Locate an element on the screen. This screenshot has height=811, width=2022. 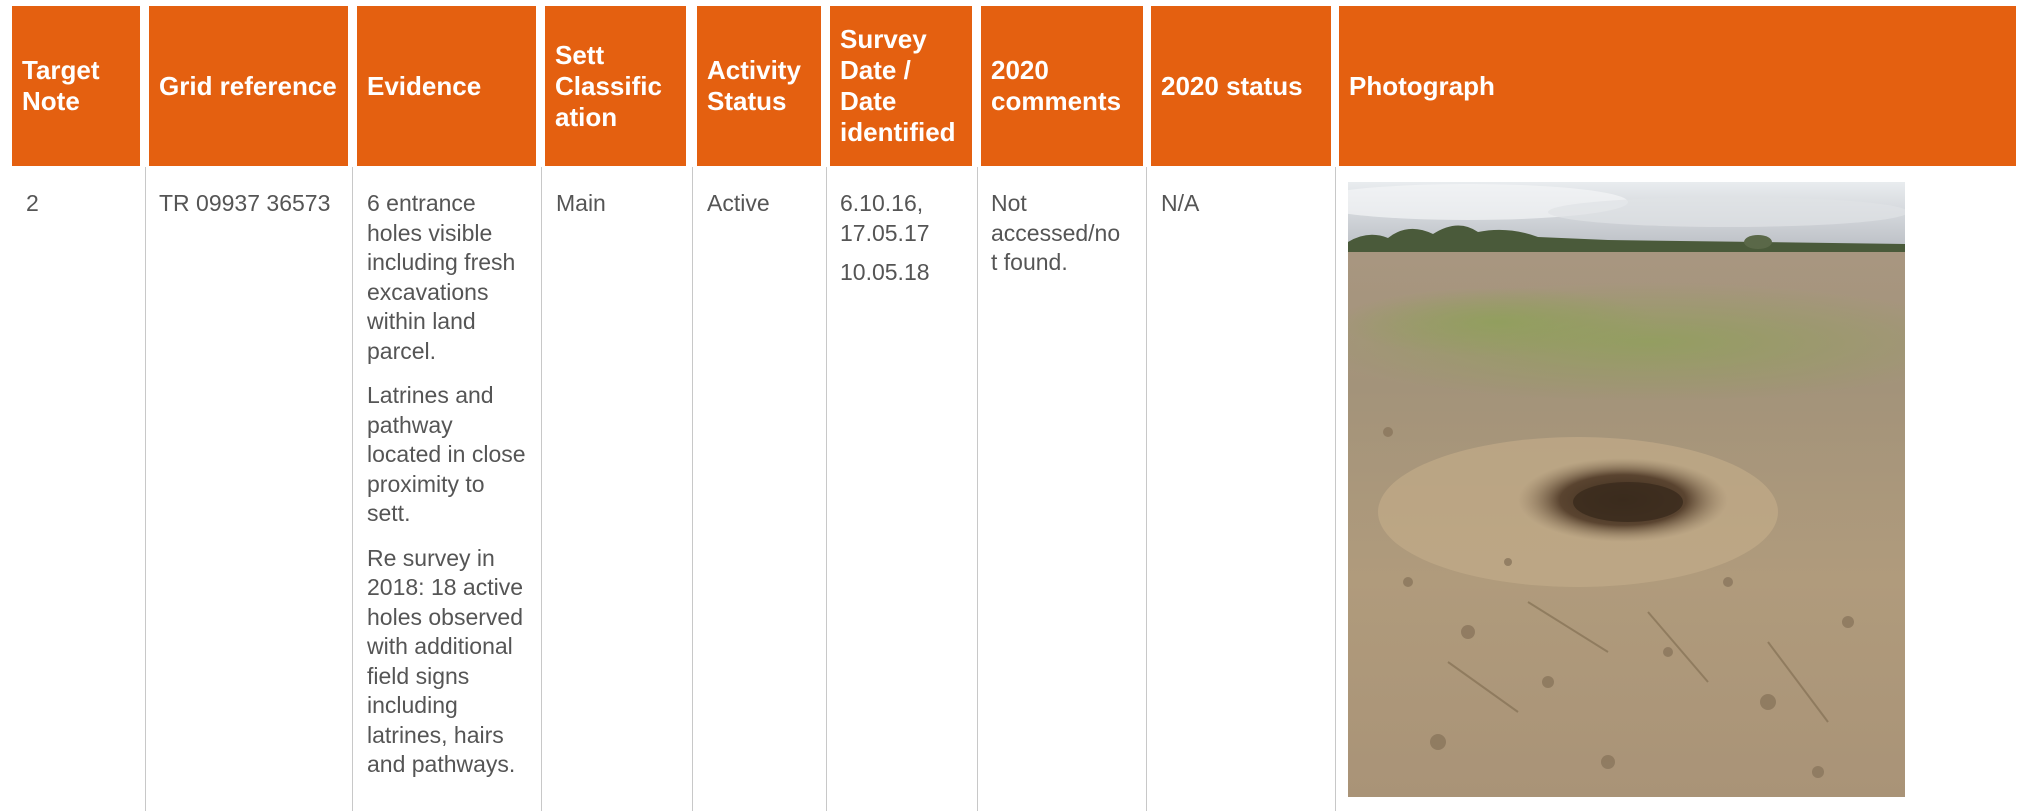
activity-status-value: Active is located at coordinates (738, 203).